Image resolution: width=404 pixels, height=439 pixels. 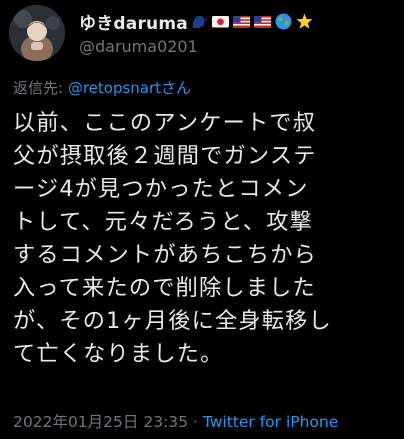 I want to click on tweet-date: 2022年01月25日, so click(x=75, y=422).